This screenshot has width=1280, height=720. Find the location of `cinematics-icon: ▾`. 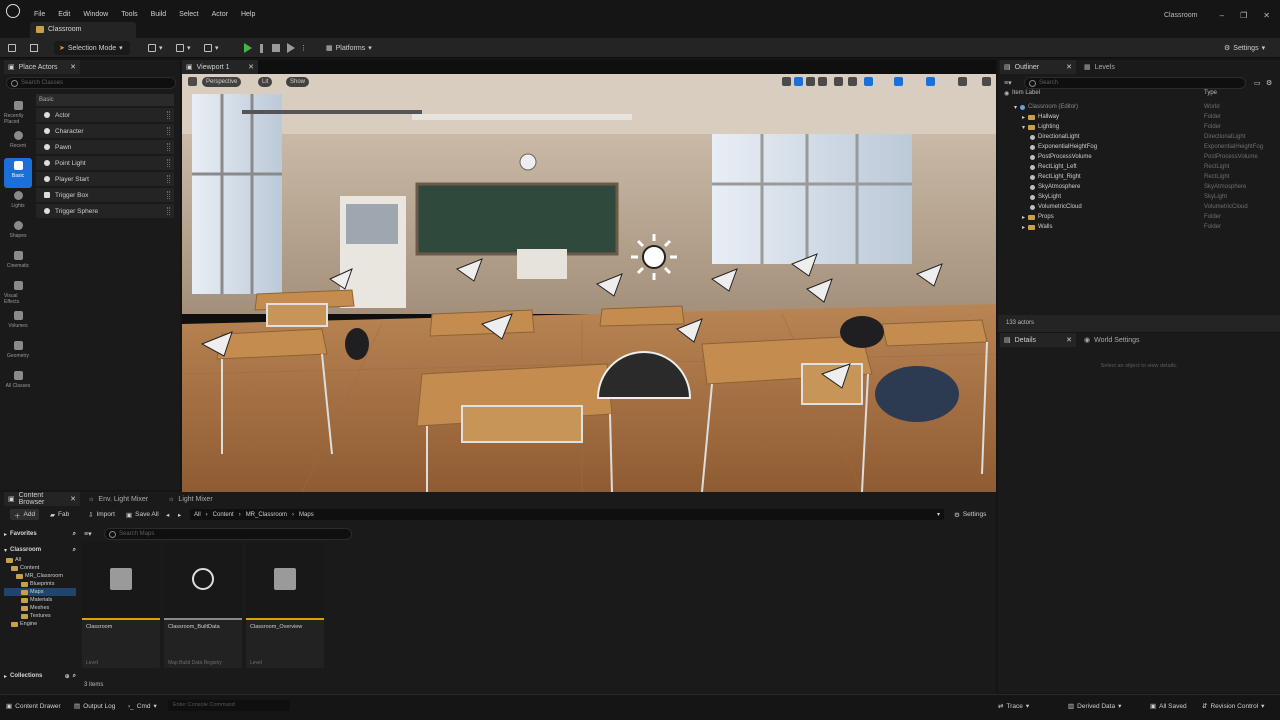

cinematics-icon: ▾ is located at coordinates (211, 48).